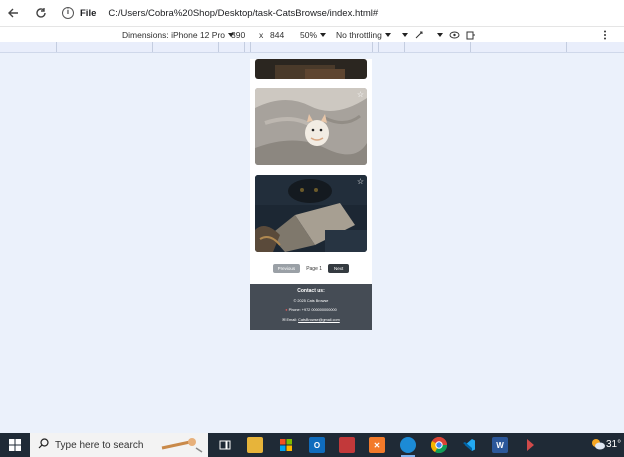 This screenshot has height=457, width=624. Describe the element at coordinates (312, 47) in the screenshot. I see `media-query-ruler` at that location.